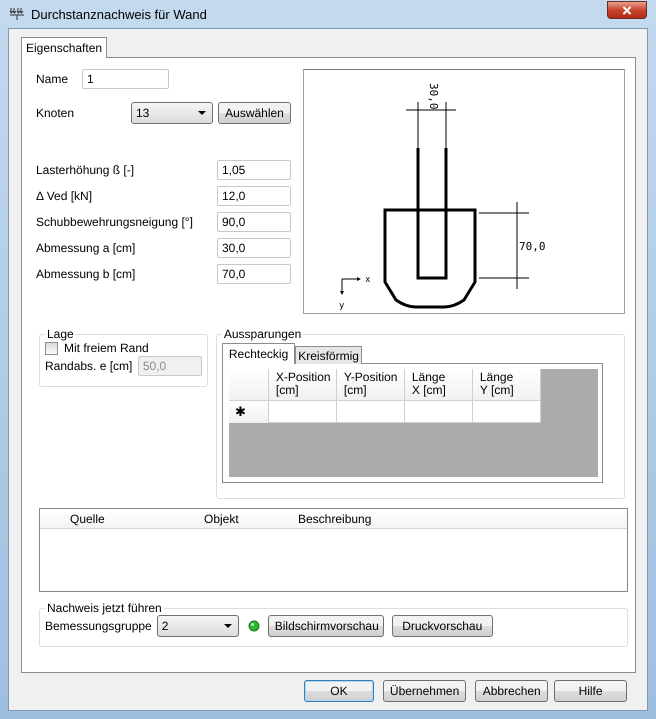 This screenshot has width=656, height=719. I want to click on tab: Kreisförmig, so click(328, 355).